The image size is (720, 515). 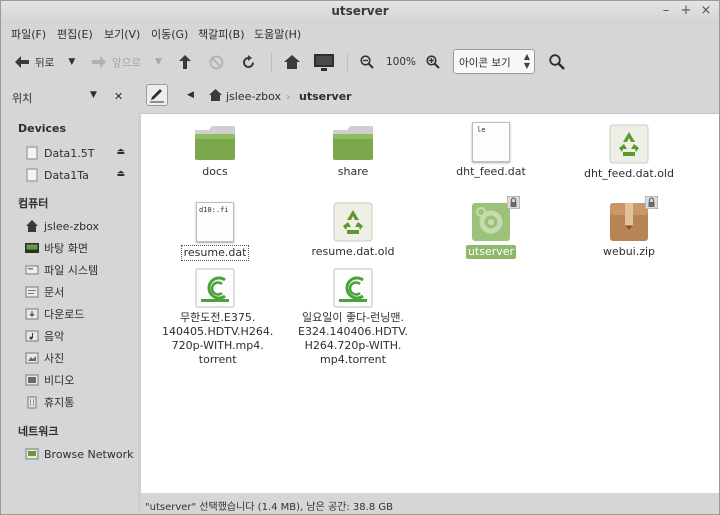 I want to click on archive-icon-wrap, so click(x=633, y=219).